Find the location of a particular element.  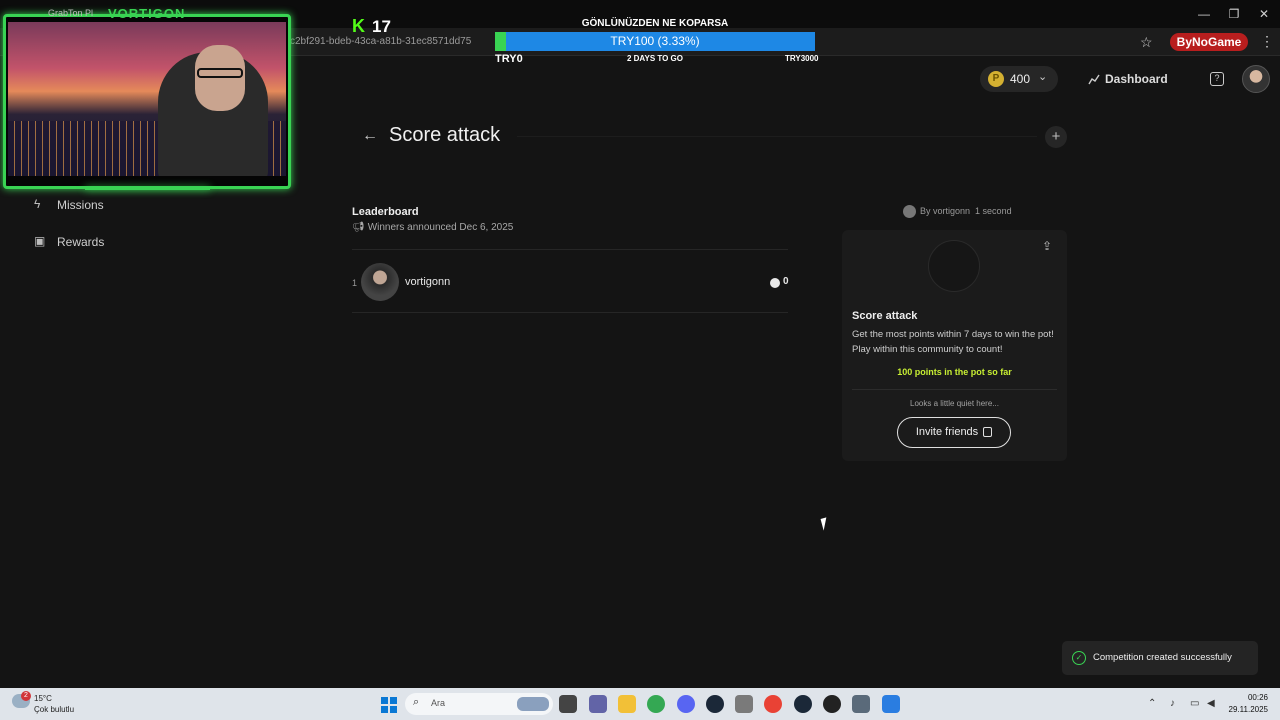

file-explorer-icon is located at coordinates (627, 704).